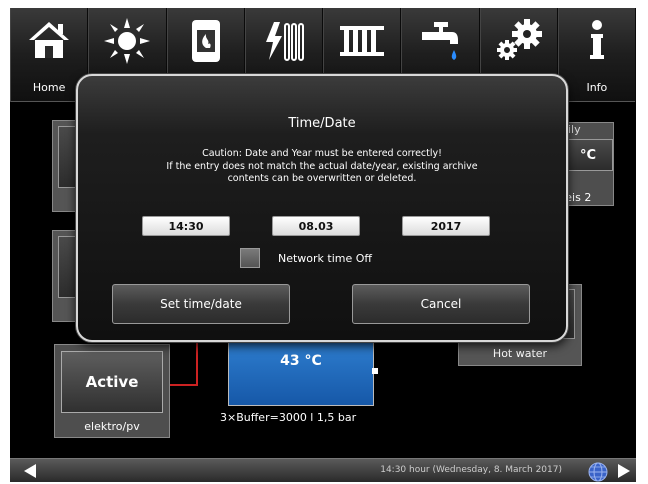  What do you see at coordinates (322, 123) in the screenshot?
I see `dialog-title: Time/Date` at bounding box center [322, 123].